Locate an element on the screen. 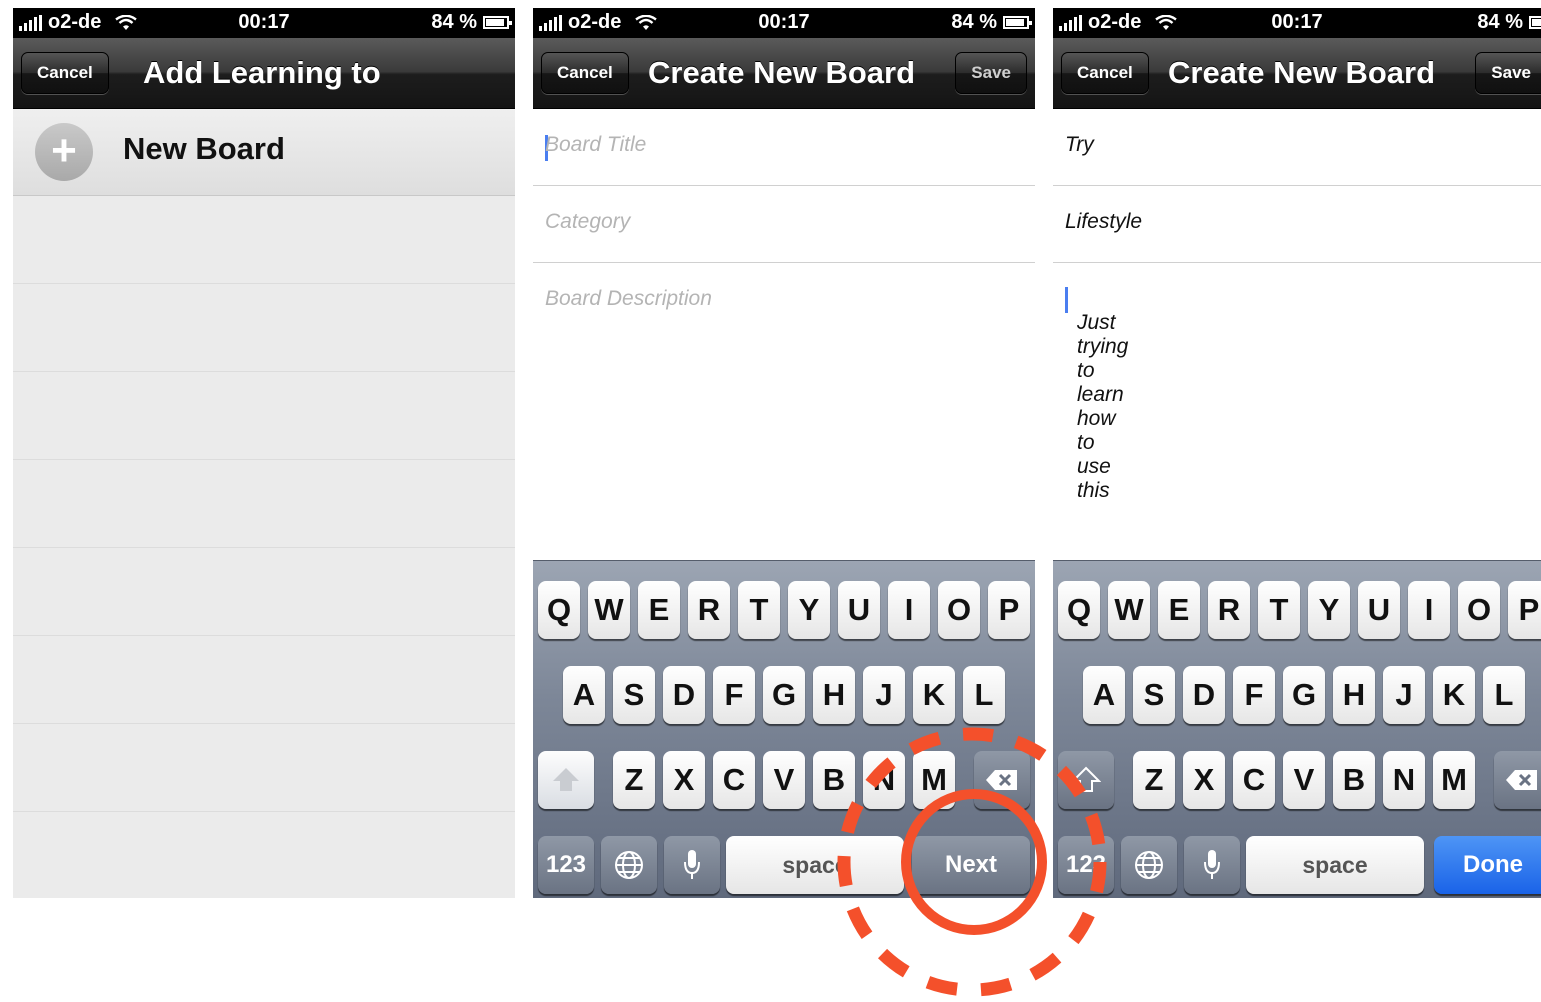 This screenshot has width=1541, height=1002. board-title-field: Board Title is located at coordinates (784, 147).